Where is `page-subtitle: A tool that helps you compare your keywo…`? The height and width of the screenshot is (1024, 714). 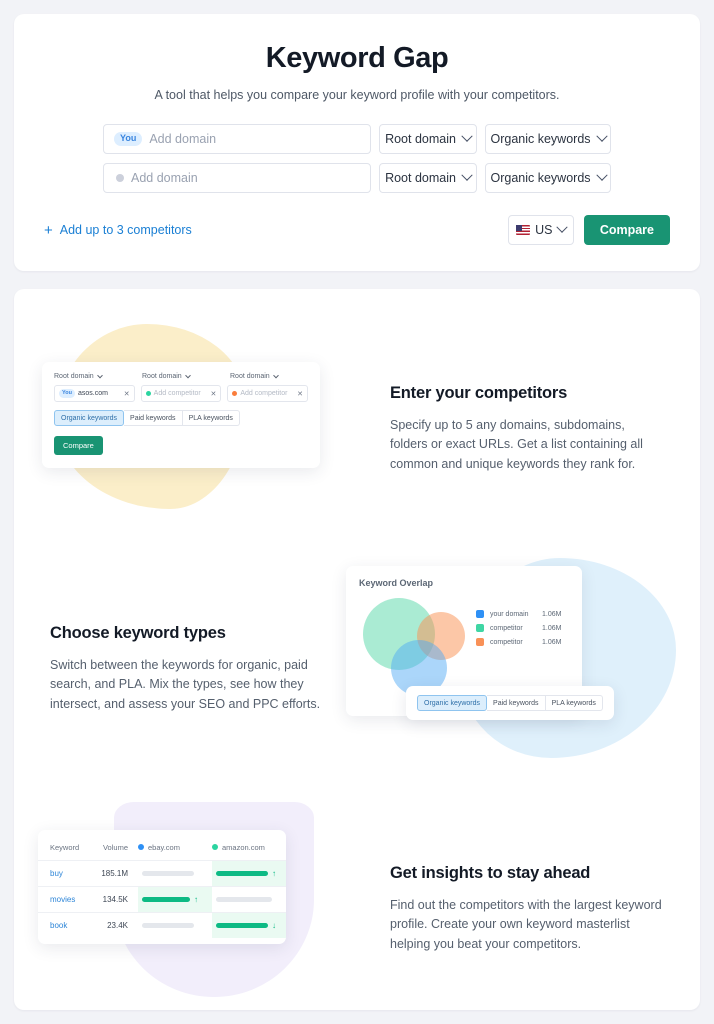 page-subtitle: A tool that helps you compare your keywo… is located at coordinates (357, 95).